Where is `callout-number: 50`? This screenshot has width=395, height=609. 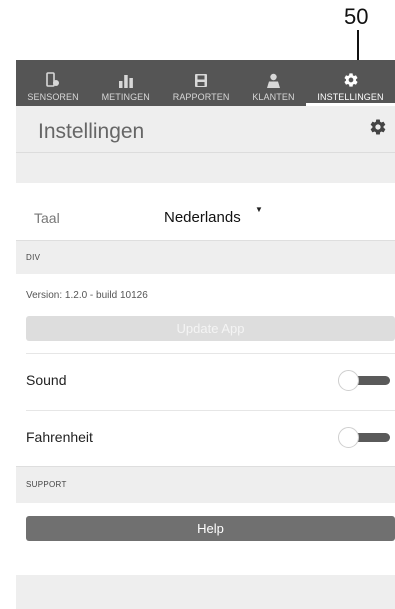 callout-number: 50 is located at coordinates (356, 16).